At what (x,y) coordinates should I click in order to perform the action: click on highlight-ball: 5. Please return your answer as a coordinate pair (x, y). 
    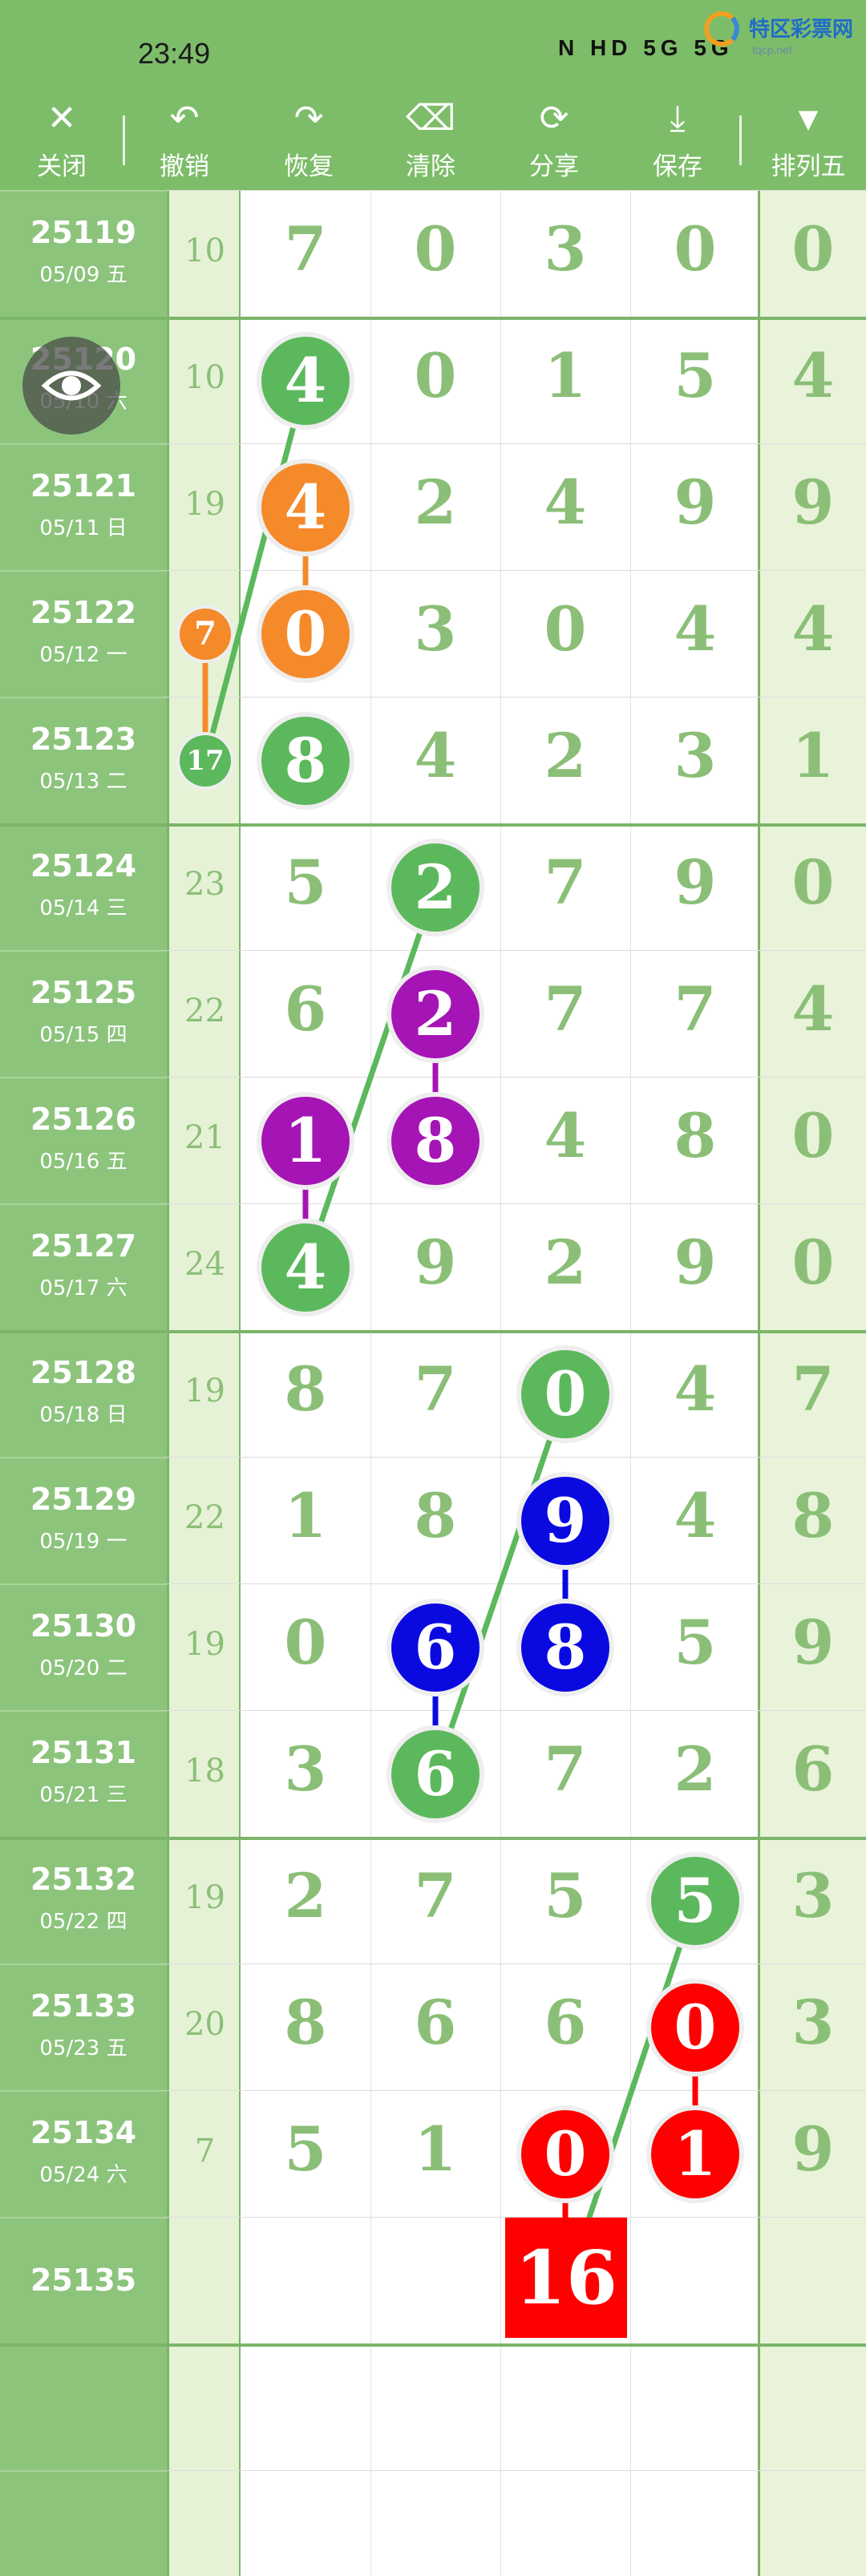
    Looking at the image, I should click on (695, 1901).